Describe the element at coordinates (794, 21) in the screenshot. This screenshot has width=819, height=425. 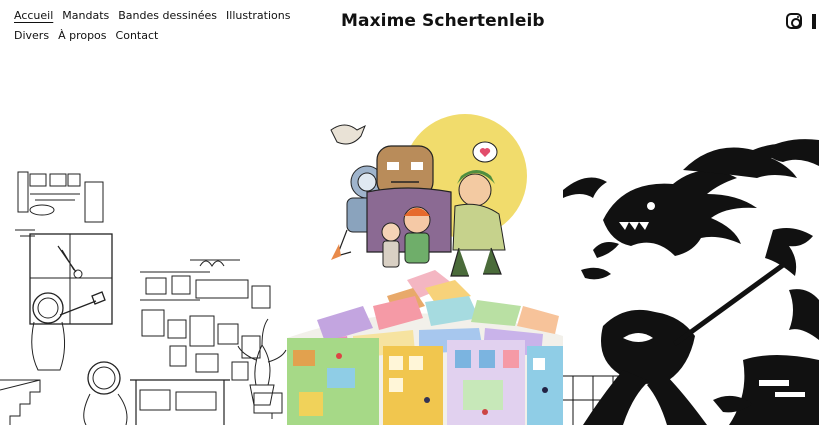
I see `instagram-icon` at that location.